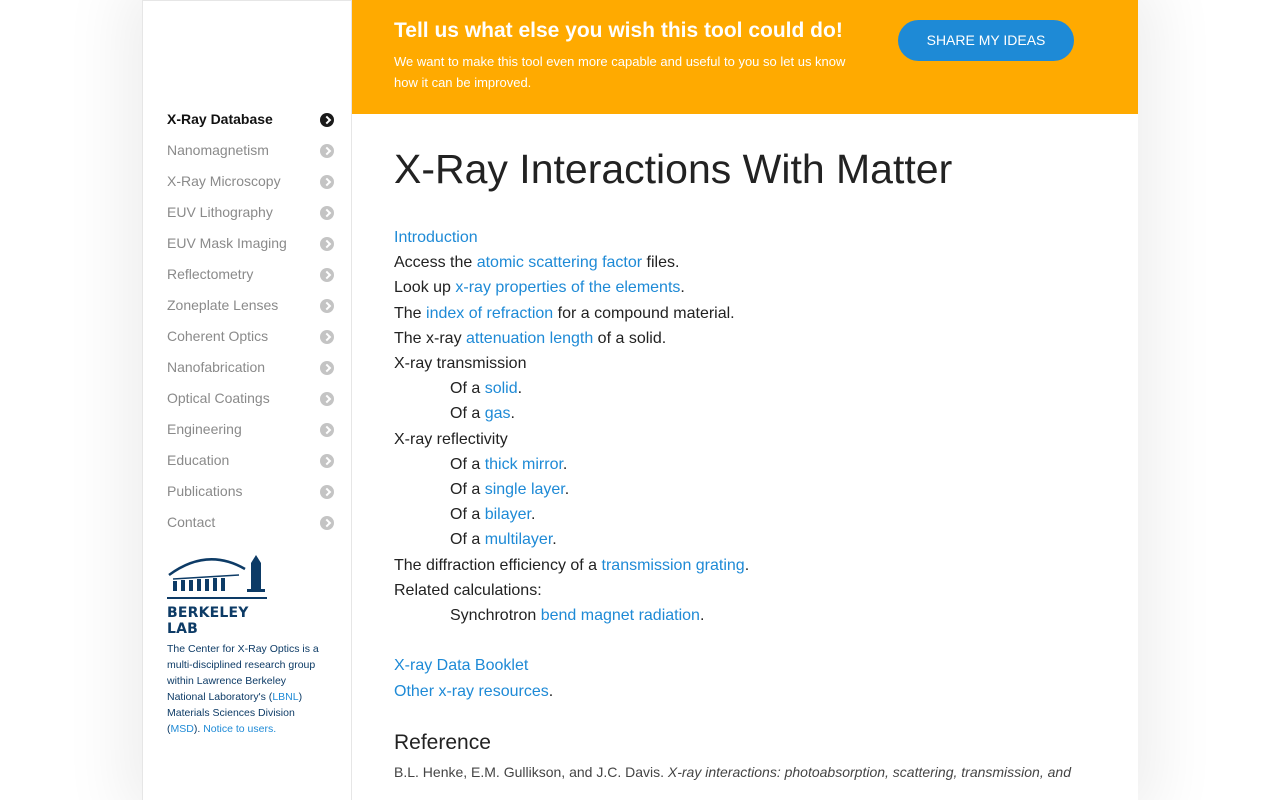 The width and height of the screenshot is (1280, 800). I want to click on list-item: Of a multilayer., so click(744, 539).